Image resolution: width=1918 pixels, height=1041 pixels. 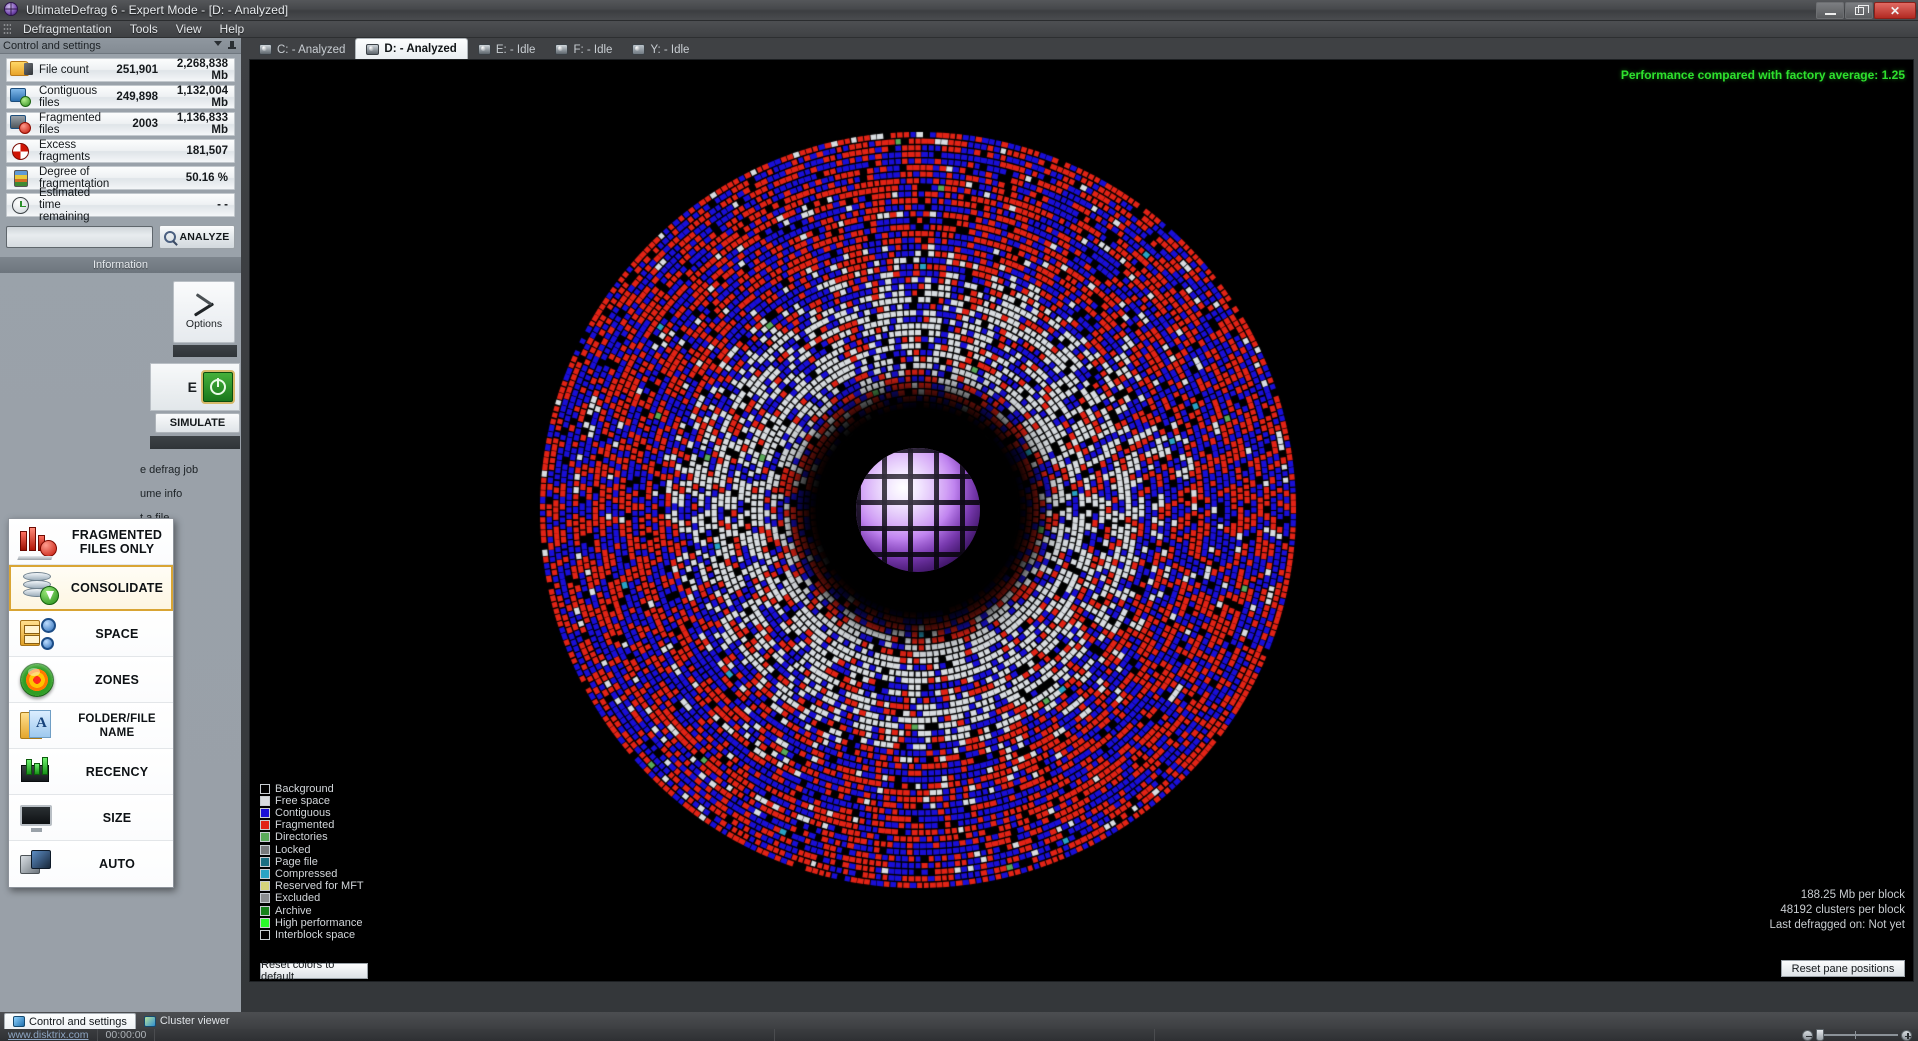 What do you see at coordinates (91, 864) in the screenshot?
I see `menu-option-auto: AUTO` at bounding box center [91, 864].